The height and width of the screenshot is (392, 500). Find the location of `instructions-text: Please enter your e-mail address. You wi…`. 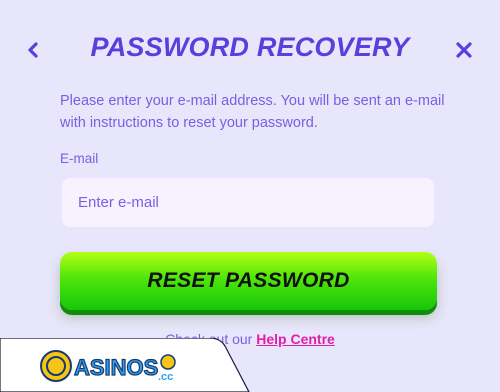

instructions-text: Please enter your e-mail address. You wi… is located at coordinates (252, 112).